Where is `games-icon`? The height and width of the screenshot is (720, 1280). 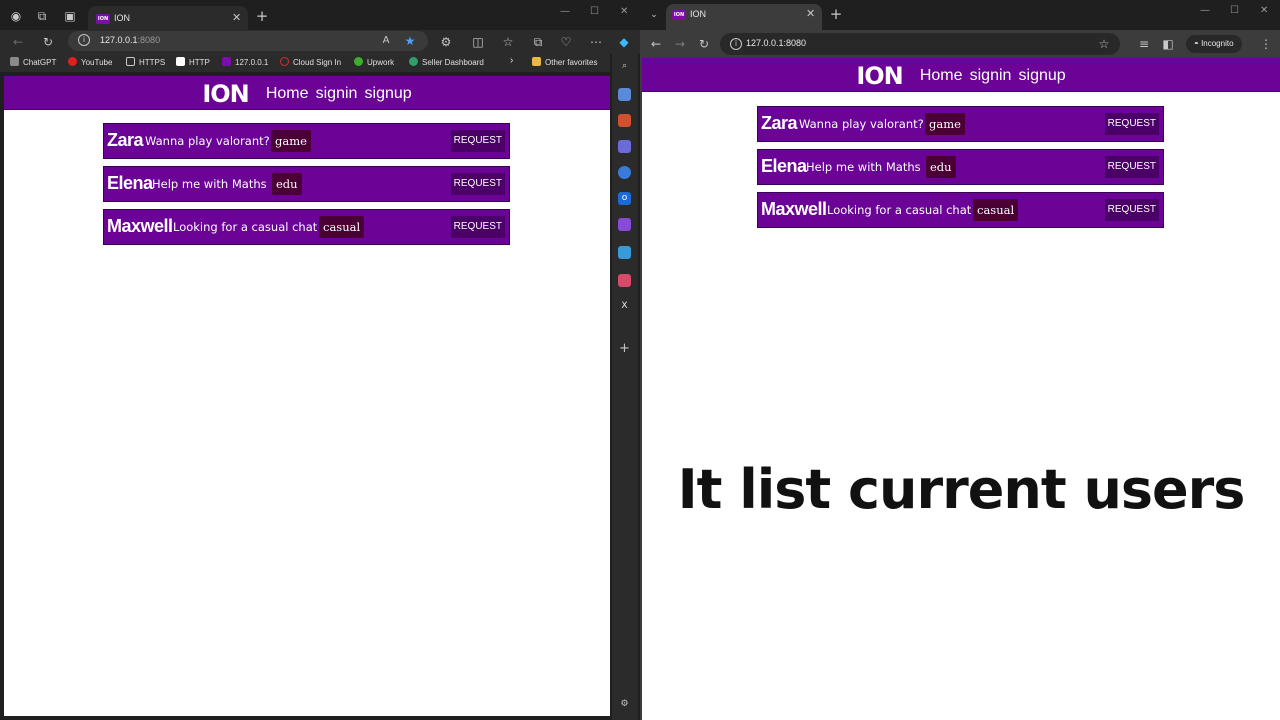 games-icon is located at coordinates (624, 146).